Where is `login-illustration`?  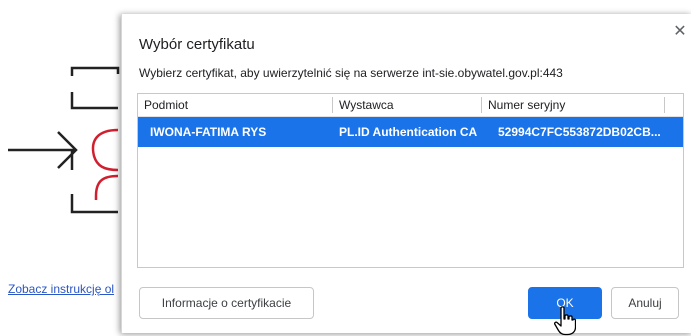 login-illustration is located at coordinates (64, 140).